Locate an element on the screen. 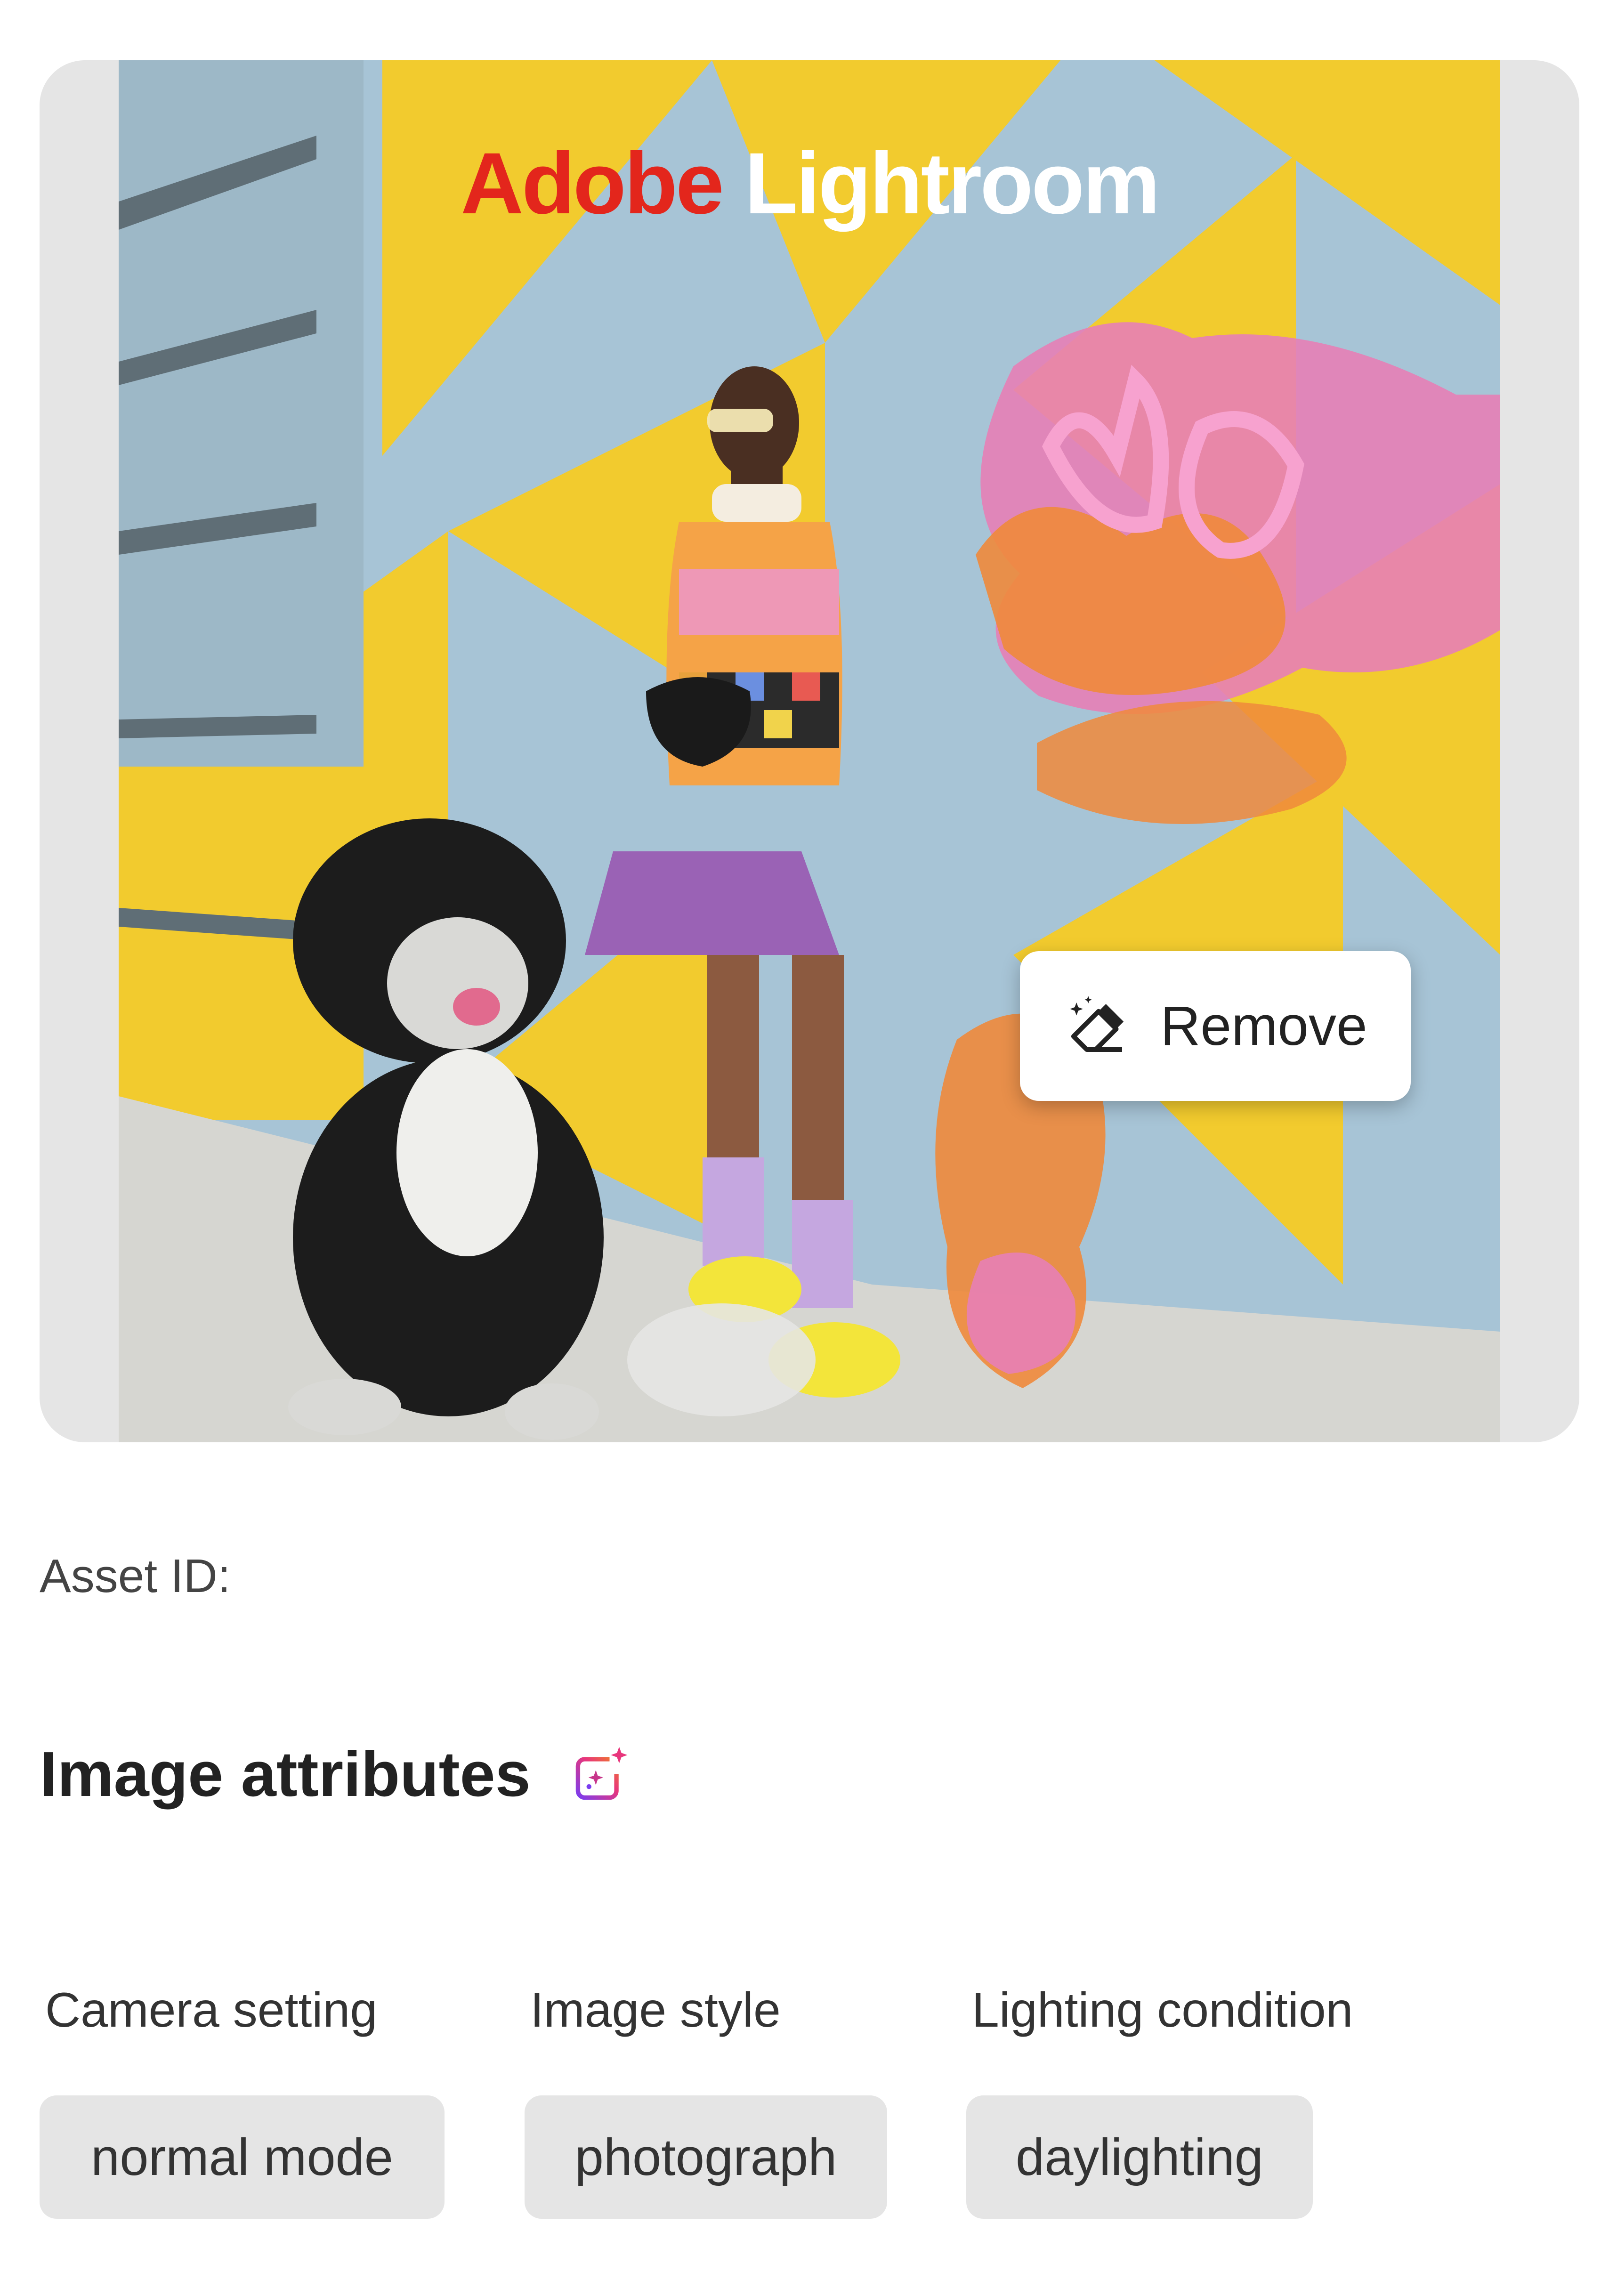 This screenshot has width=1617, height=2296. attribute-camera-setting: Camera setting normal mode is located at coordinates (242, 2100).